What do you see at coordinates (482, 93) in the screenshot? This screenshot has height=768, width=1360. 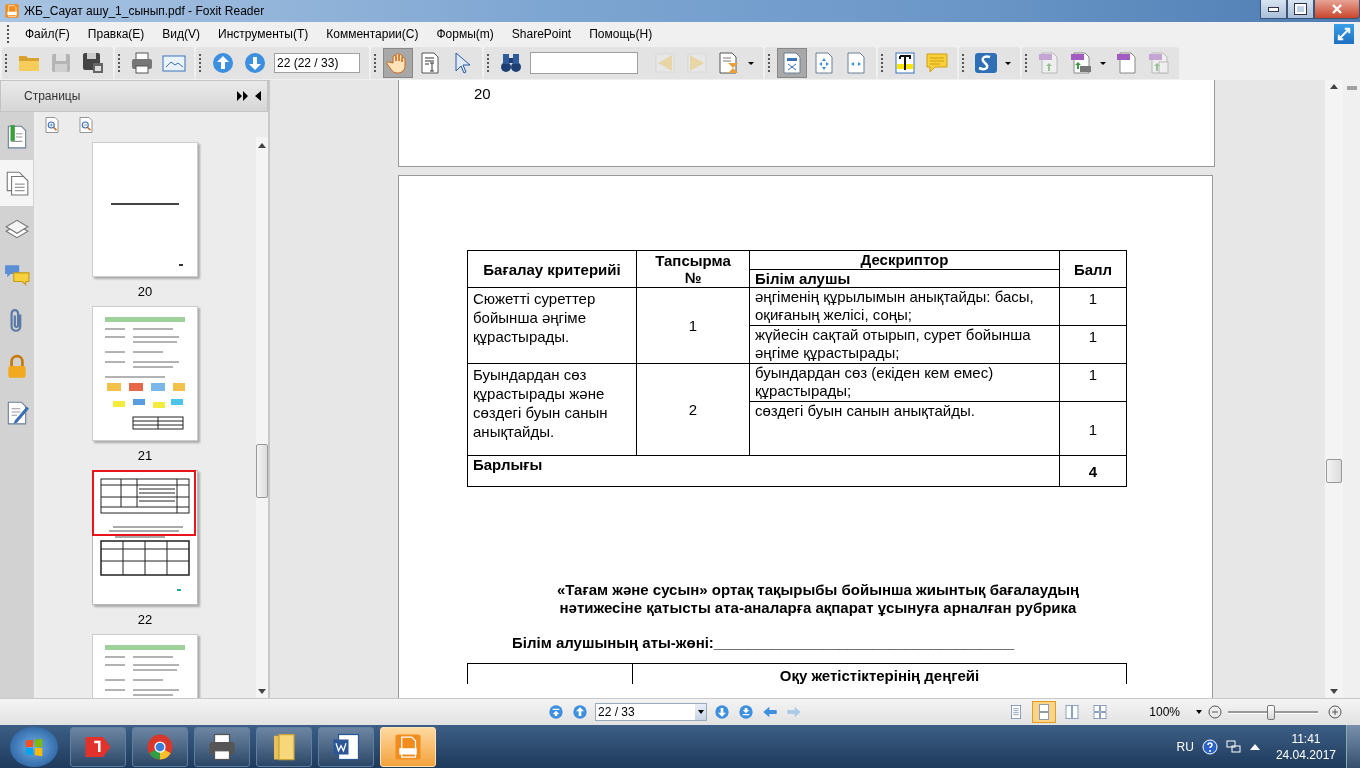 I see `page-number: 20` at bounding box center [482, 93].